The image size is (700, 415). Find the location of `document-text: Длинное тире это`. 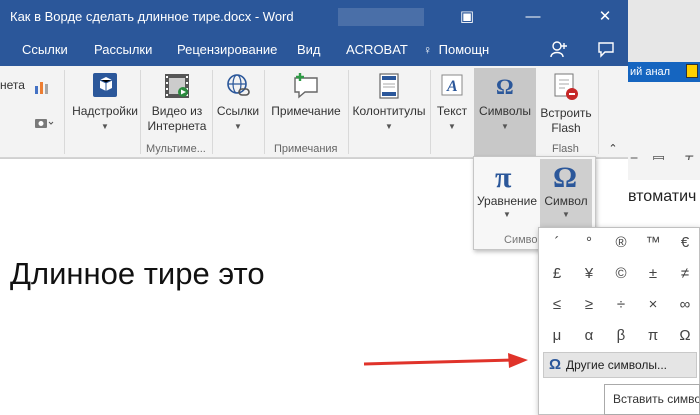

document-text: Длинное тире это is located at coordinates (137, 274).